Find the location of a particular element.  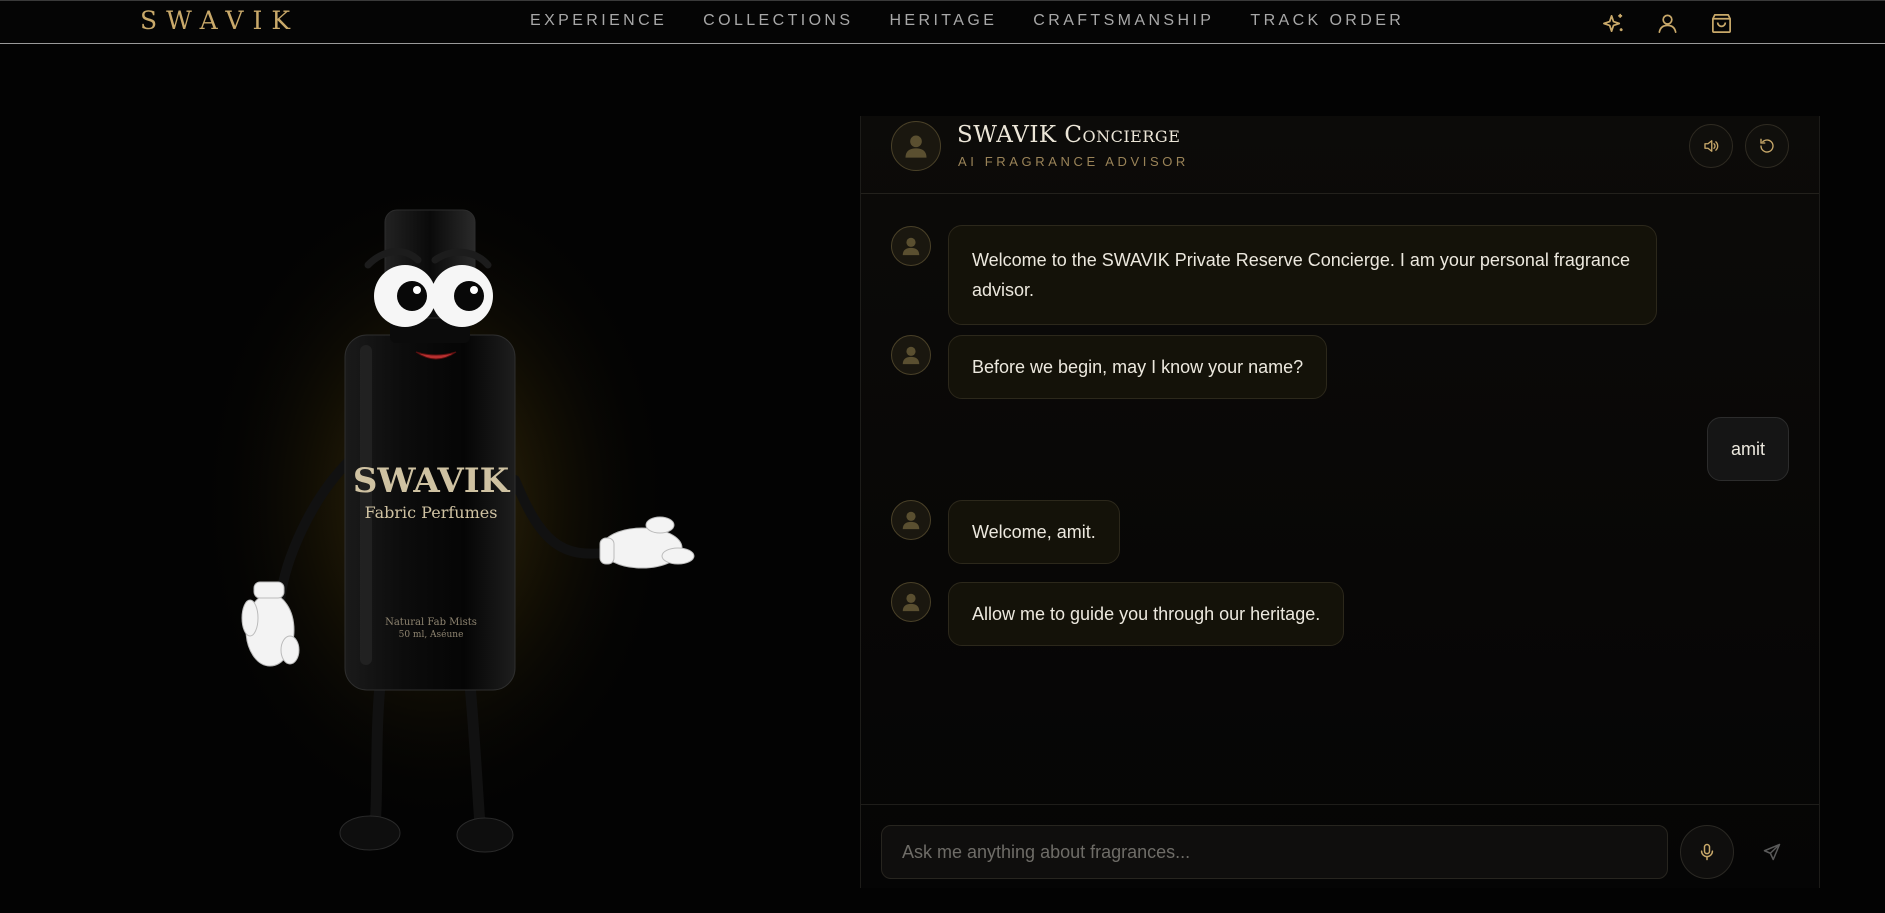

nav-link-track-order: TRACK ORDER is located at coordinates (1327, 21).